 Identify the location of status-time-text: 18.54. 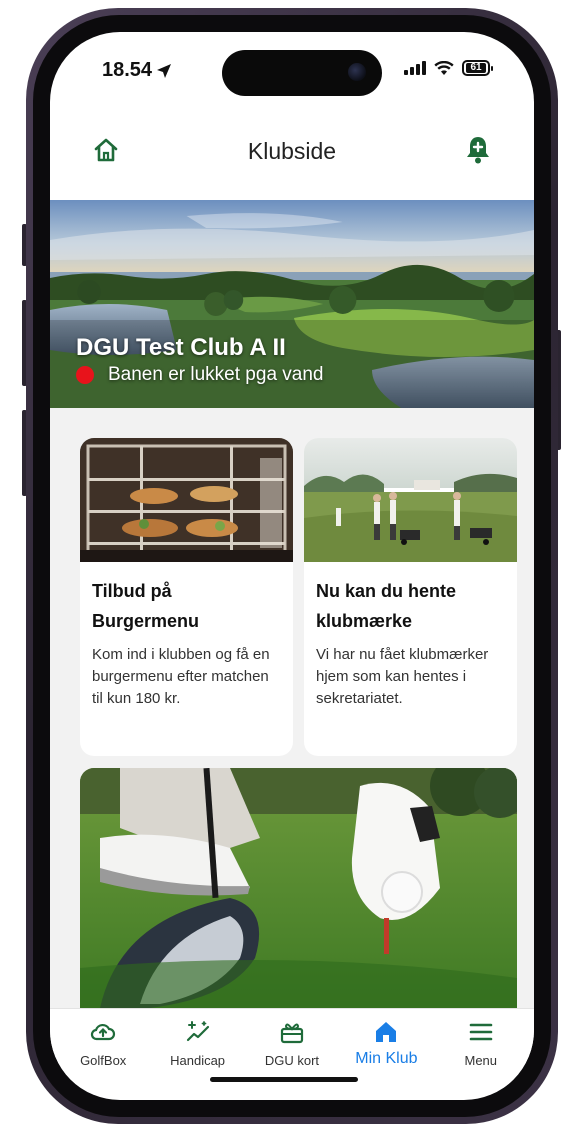
(127, 70).